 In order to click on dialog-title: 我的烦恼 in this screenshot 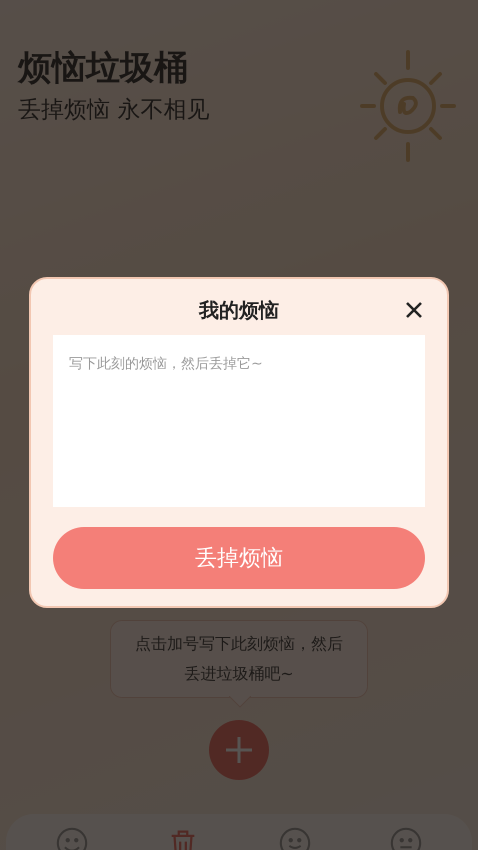, I will do `click(239, 310)`.